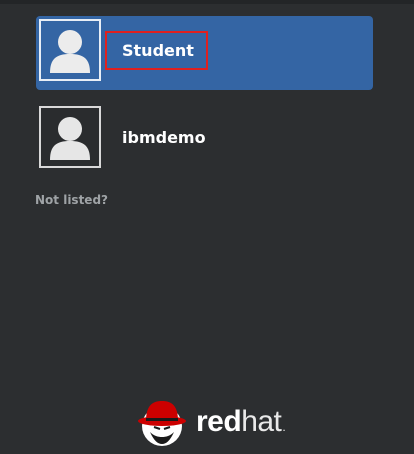  I want to click on user-item-student: Student, so click(204, 53).